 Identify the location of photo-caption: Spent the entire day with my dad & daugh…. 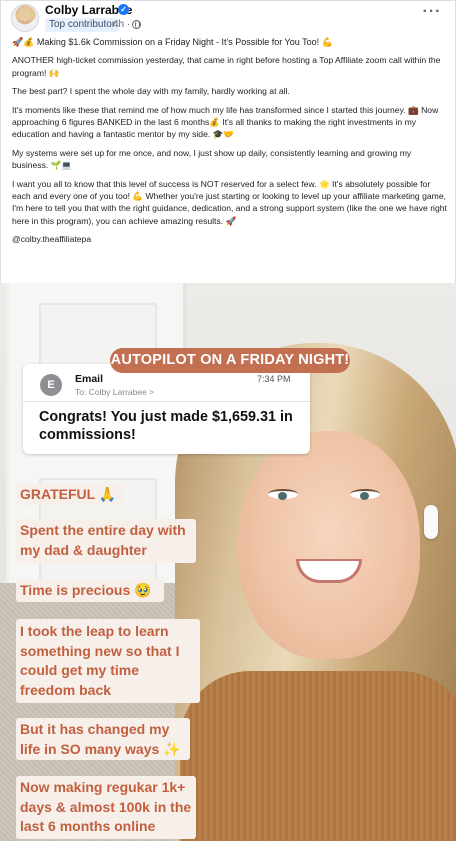
(106, 541).